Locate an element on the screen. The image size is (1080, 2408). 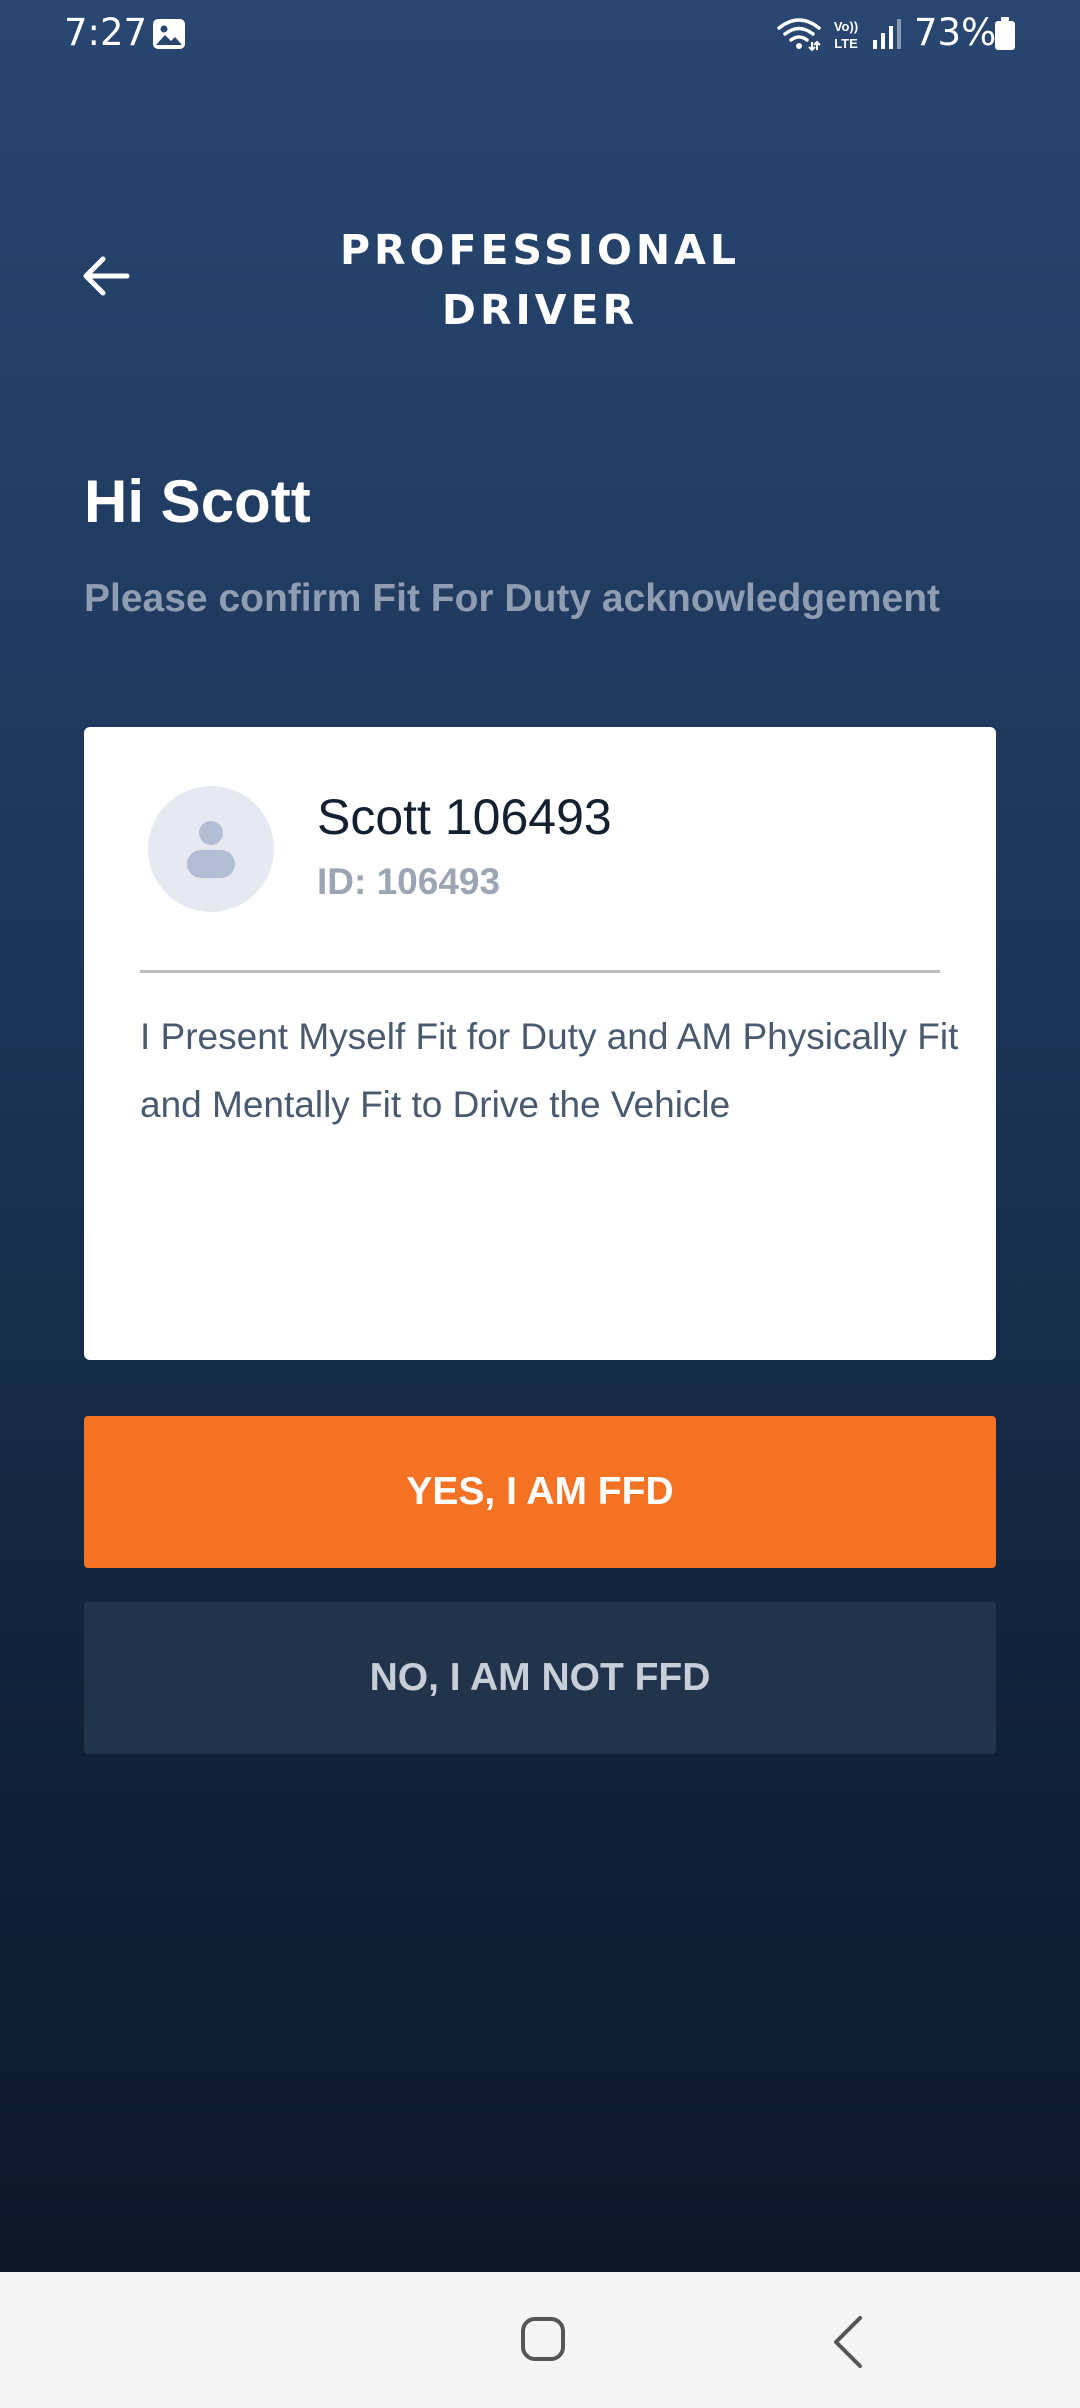
page-title: PROFESSIONAL DRIVER is located at coordinates (540, 280).